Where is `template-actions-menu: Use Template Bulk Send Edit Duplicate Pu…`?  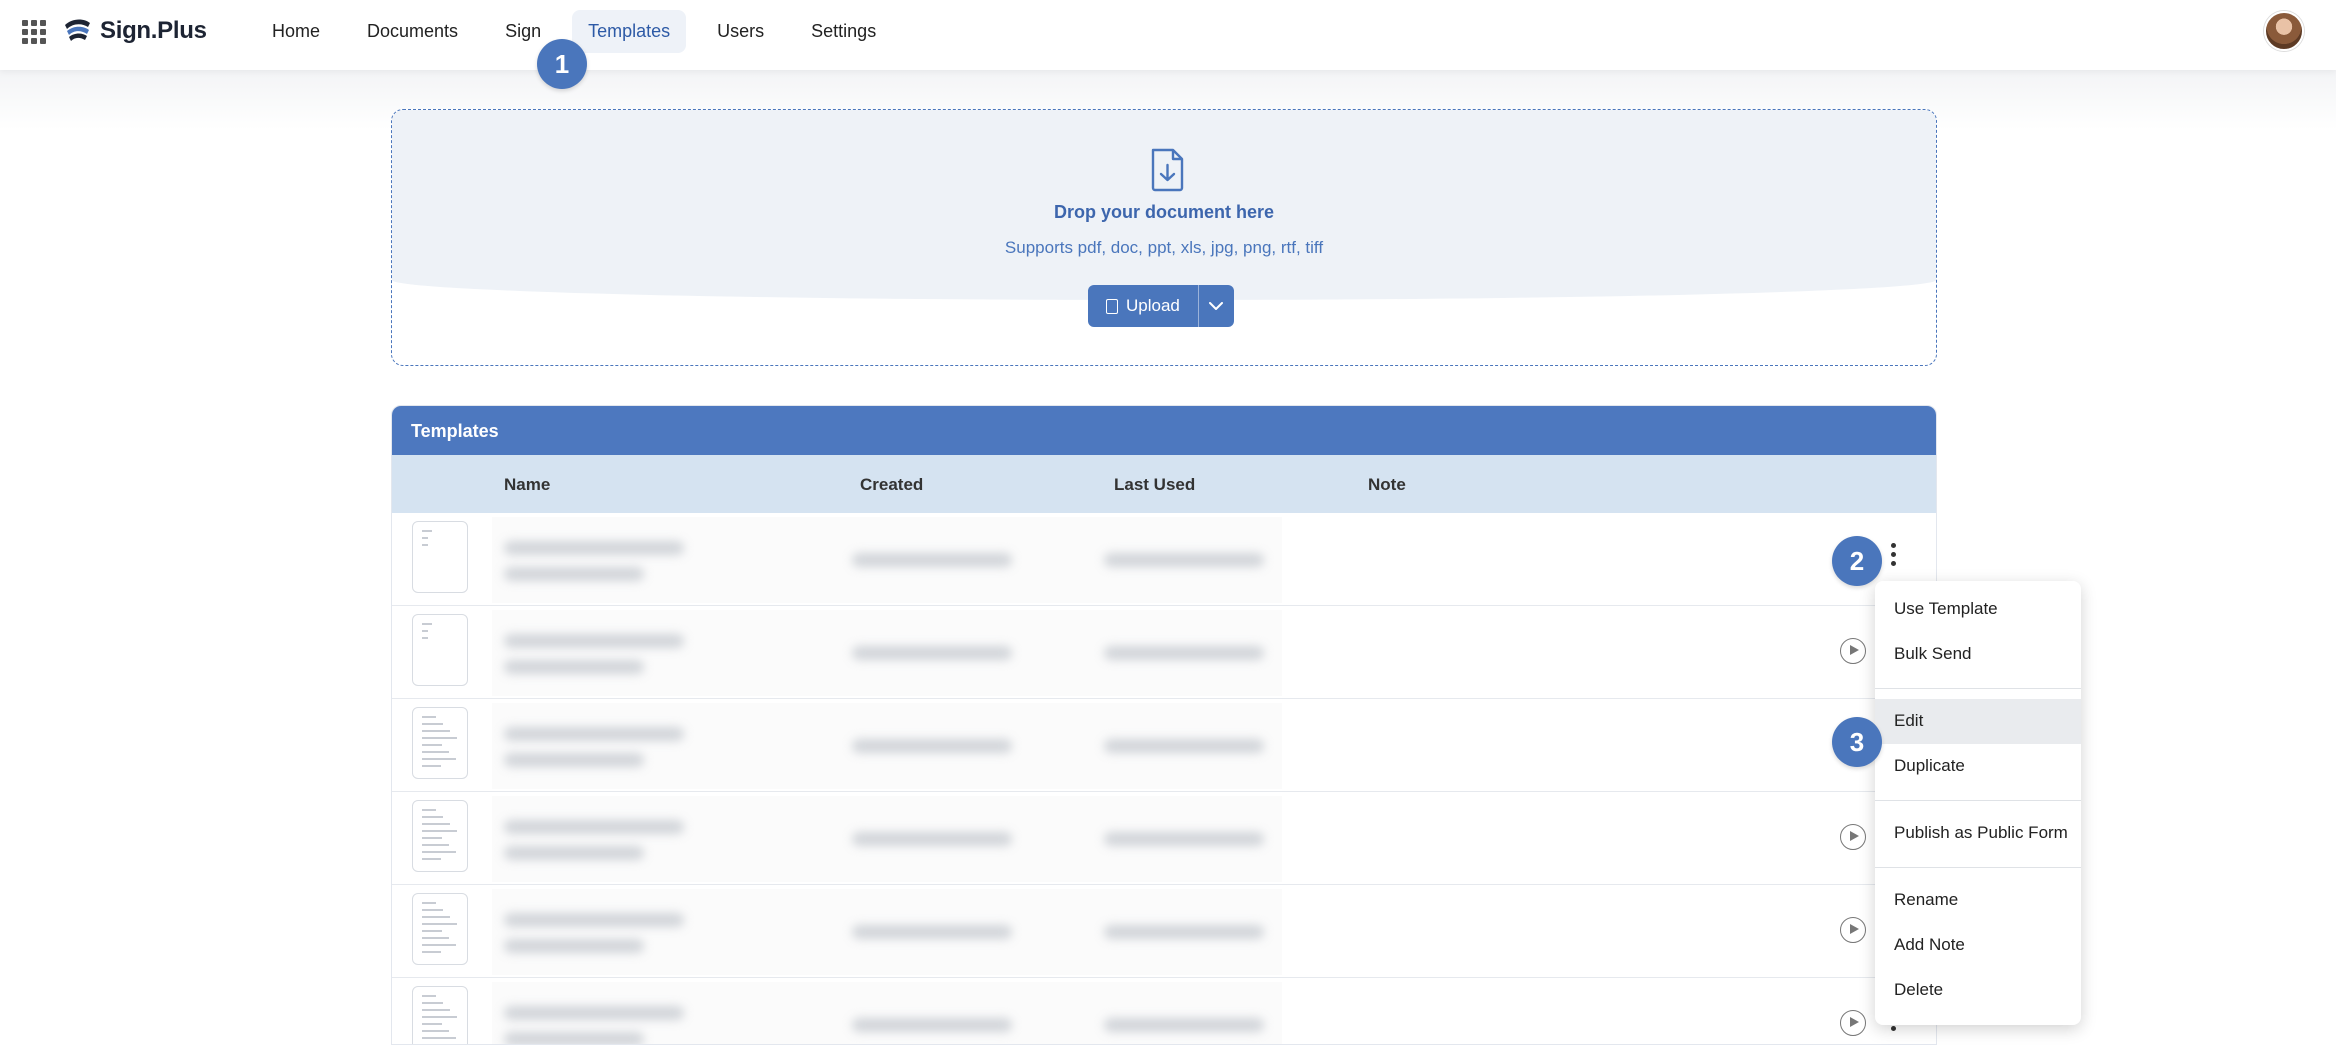
template-actions-menu: Use Template Bulk Send Edit Duplicate Pu… is located at coordinates (1978, 803).